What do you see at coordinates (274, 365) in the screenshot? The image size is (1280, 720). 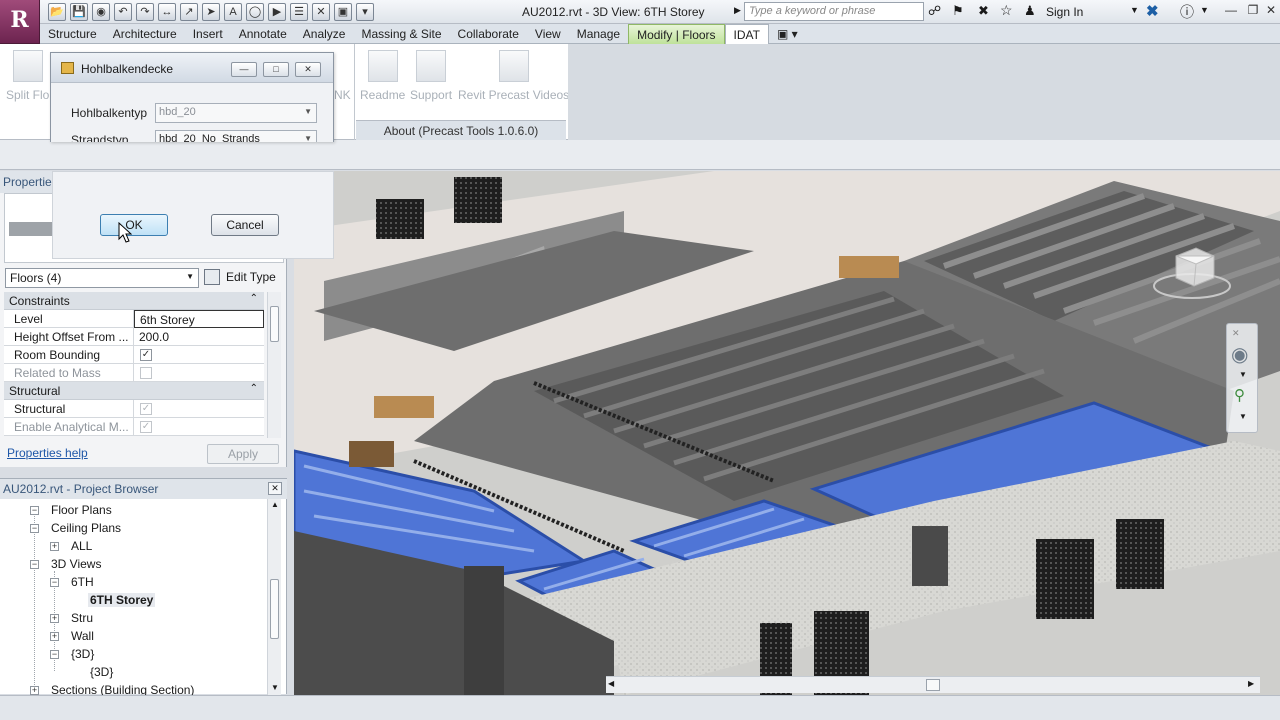 I see `properties-scrollbar` at bounding box center [274, 365].